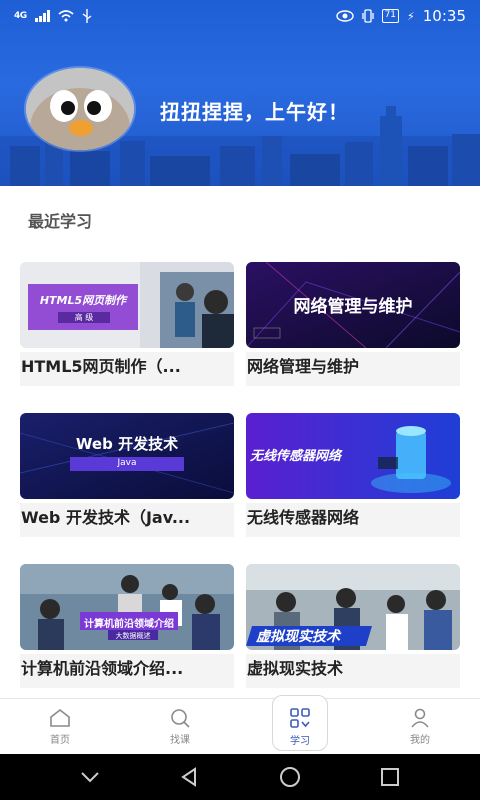  I want to click on tab-home: 首页, so click(60, 726).